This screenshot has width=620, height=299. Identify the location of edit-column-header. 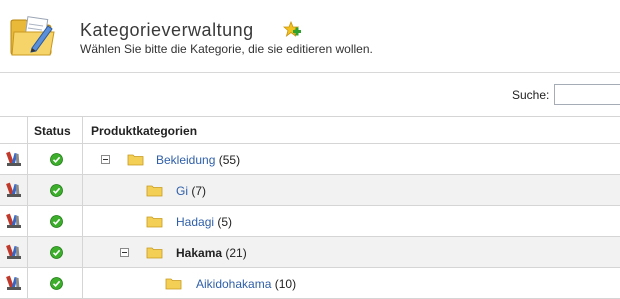
(14, 130).